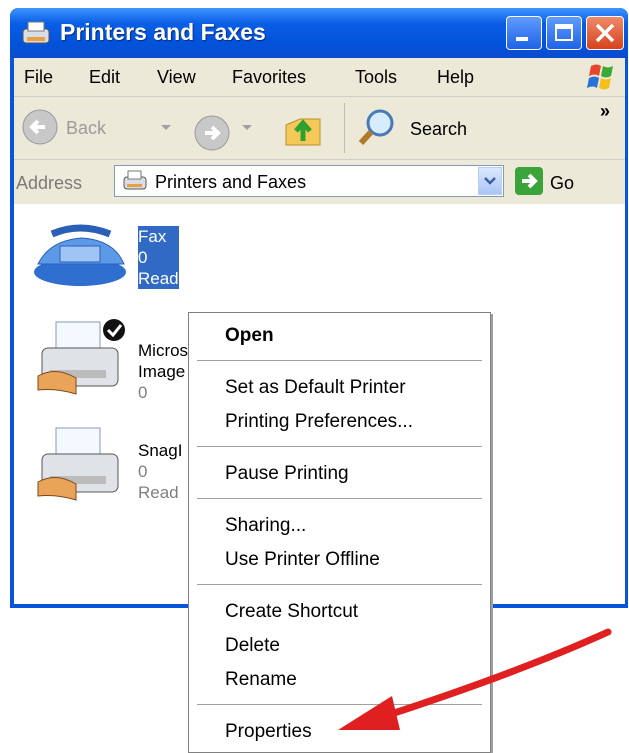 The height and width of the screenshot is (753, 629). I want to click on menu-file: File, so click(38, 77).